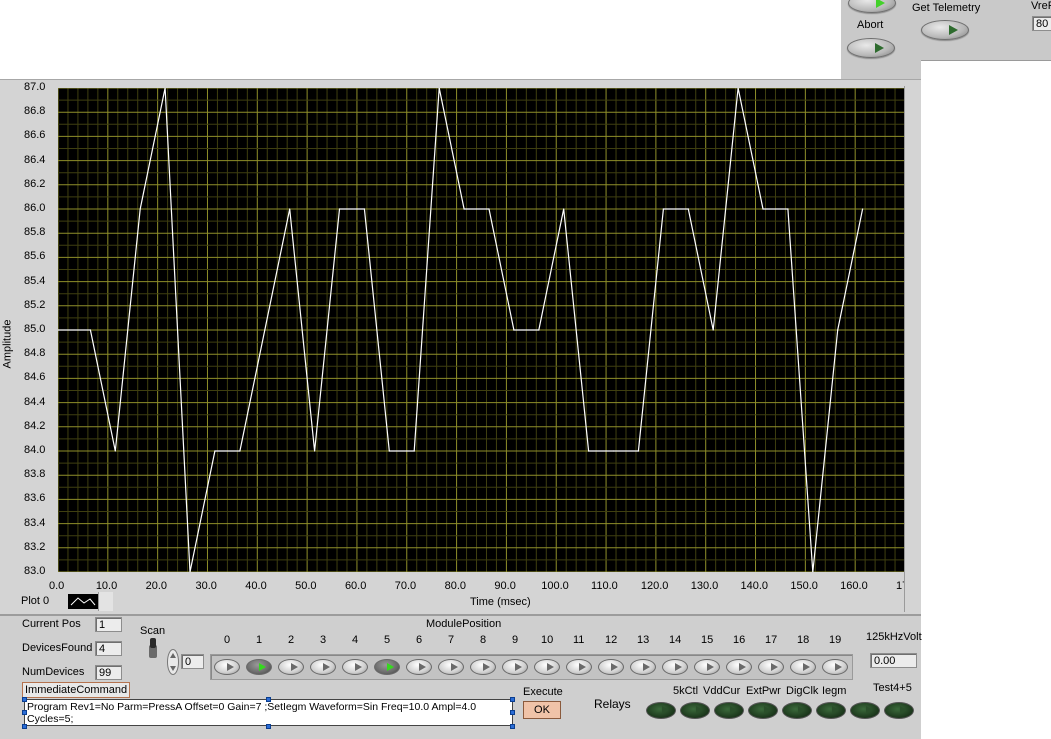 The image size is (1051, 739). I want to click on graph-scrollbar, so click(909, 349).